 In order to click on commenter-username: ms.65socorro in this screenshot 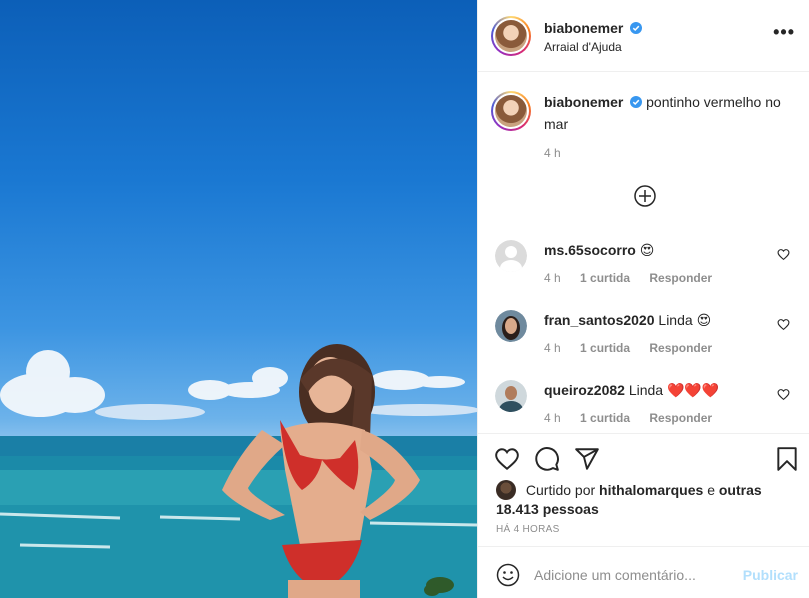, I will do `click(590, 250)`.